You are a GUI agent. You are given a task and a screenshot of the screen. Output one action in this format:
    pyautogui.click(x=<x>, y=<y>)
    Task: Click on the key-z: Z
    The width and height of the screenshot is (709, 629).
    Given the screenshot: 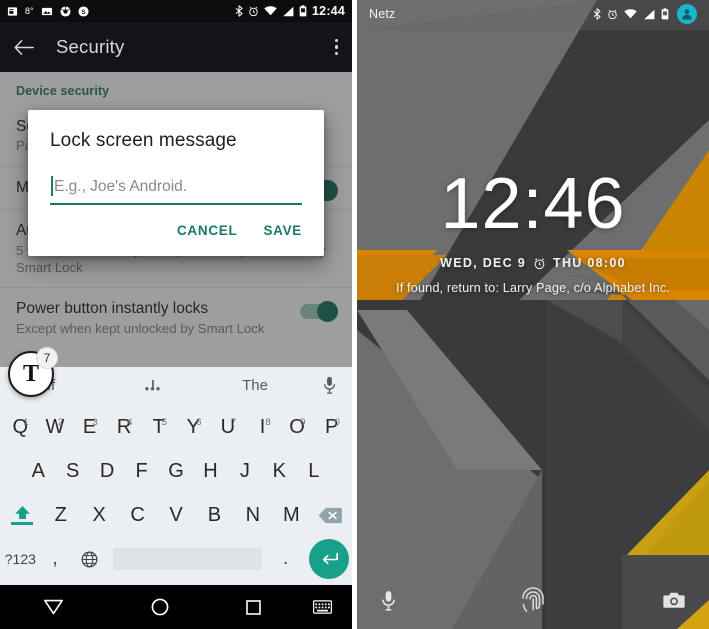 What is the action you would take?
    pyautogui.click(x=60, y=515)
    